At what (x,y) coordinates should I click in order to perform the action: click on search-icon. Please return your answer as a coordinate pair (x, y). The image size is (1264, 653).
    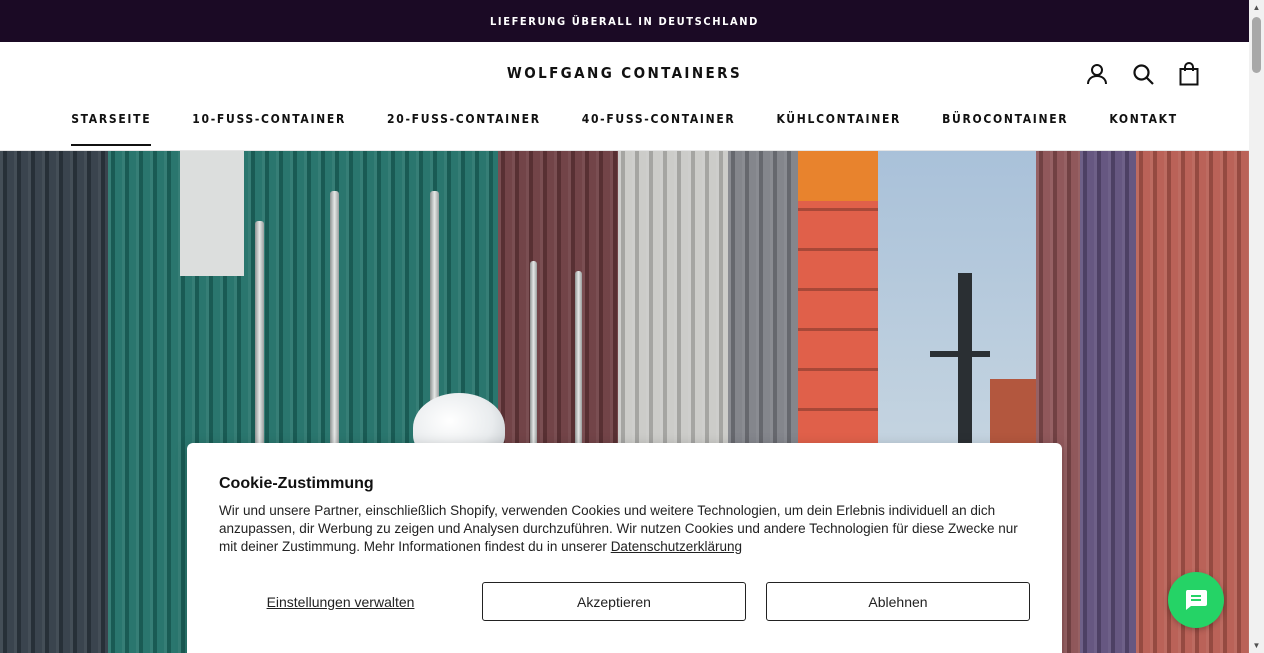
    Looking at the image, I should click on (1143, 74).